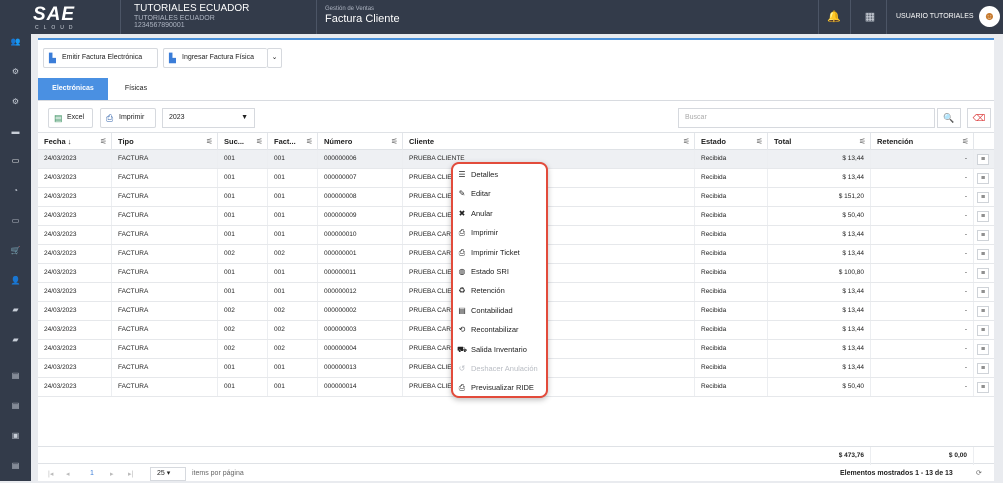  I want to click on column-header-sucursal: Suc... ⚟, so click(243, 141).